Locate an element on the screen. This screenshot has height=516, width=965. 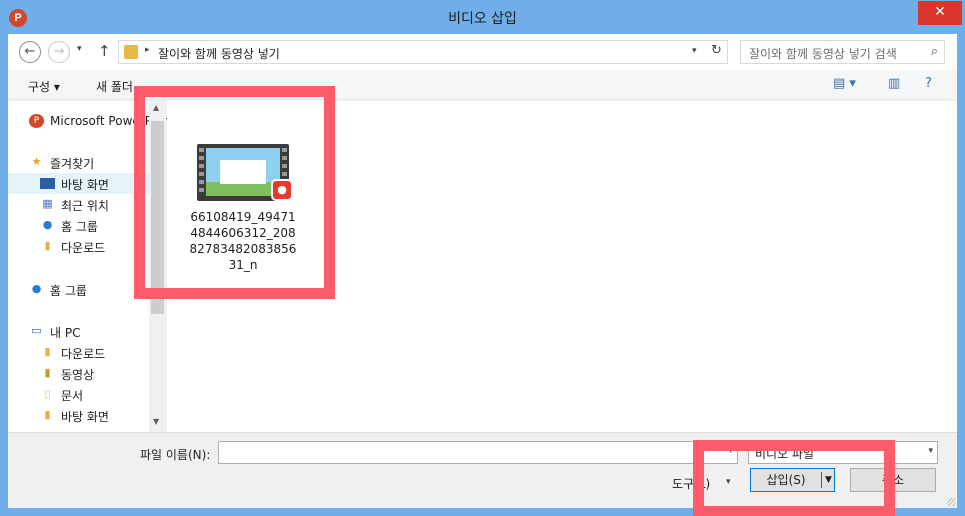
arrow-left-icon: ← is located at coordinates (30, 51).